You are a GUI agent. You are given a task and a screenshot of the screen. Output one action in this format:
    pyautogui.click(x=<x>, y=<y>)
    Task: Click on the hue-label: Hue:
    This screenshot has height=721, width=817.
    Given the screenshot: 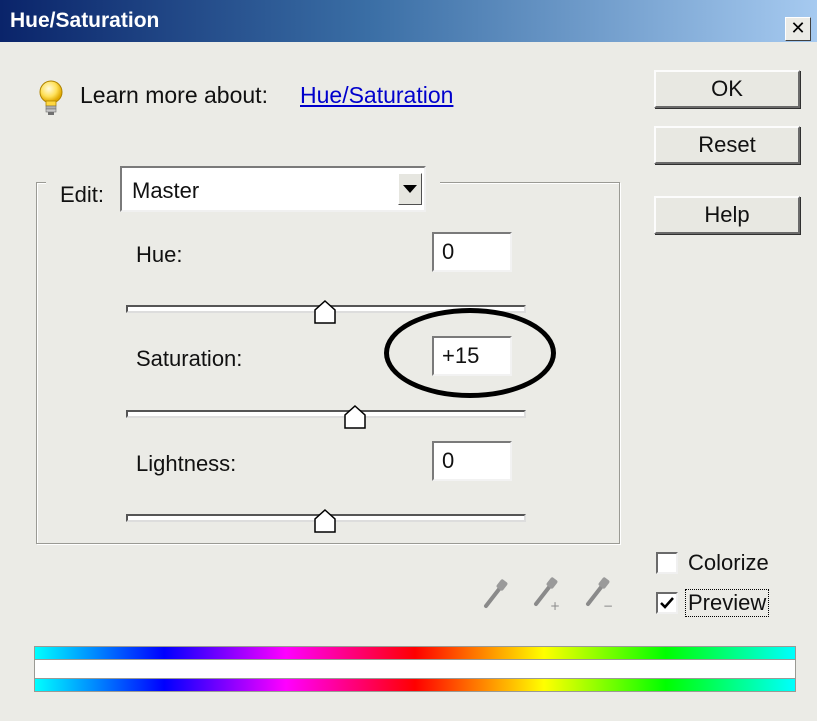 What is the action you would take?
    pyautogui.click(x=159, y=254)
    